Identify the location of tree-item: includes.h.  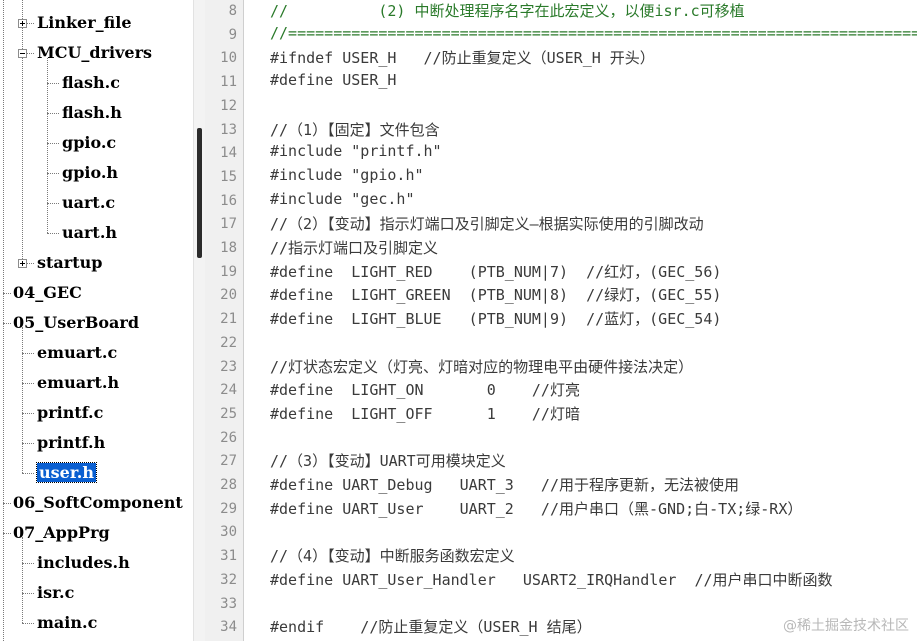
(83, 563).